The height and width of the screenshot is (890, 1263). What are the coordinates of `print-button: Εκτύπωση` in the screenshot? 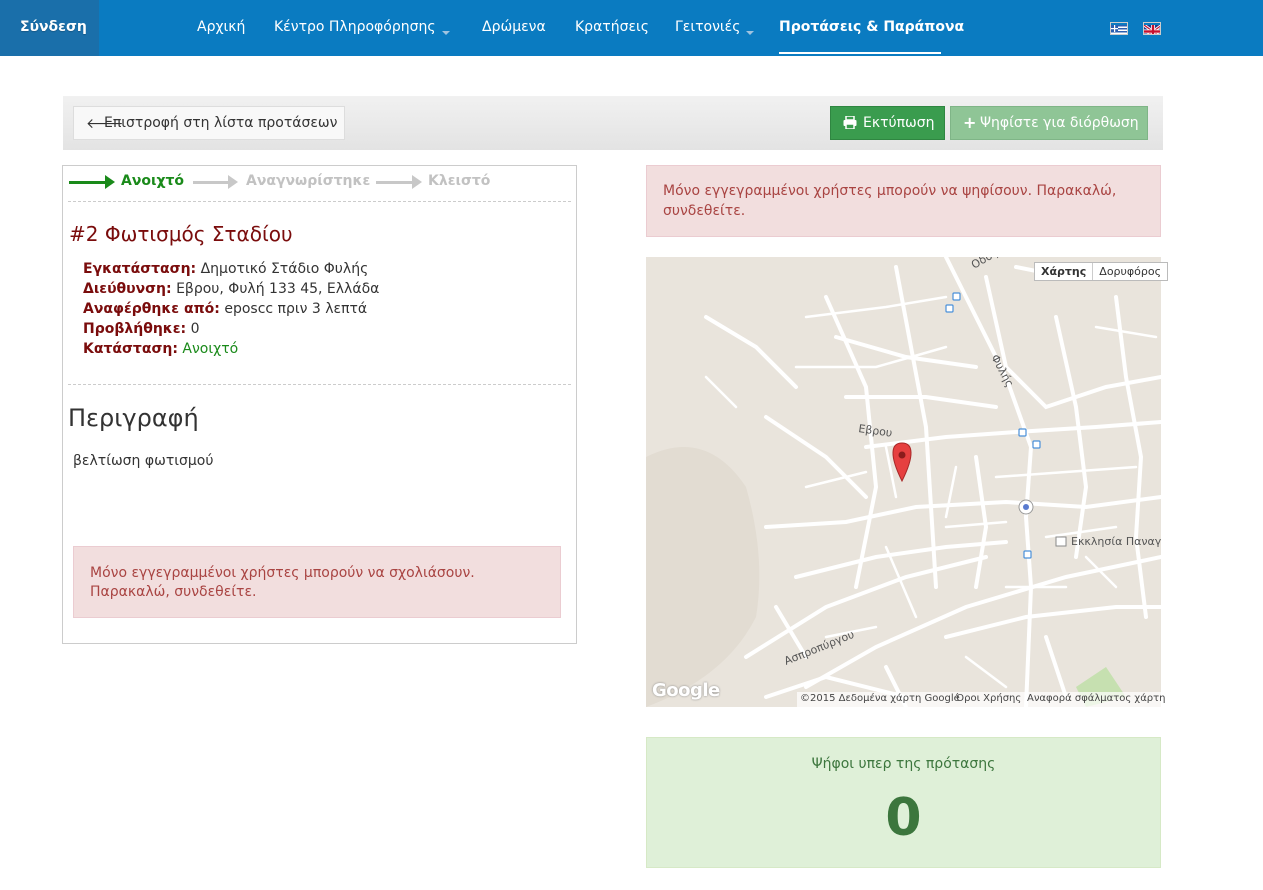 It's located at (887, 123).